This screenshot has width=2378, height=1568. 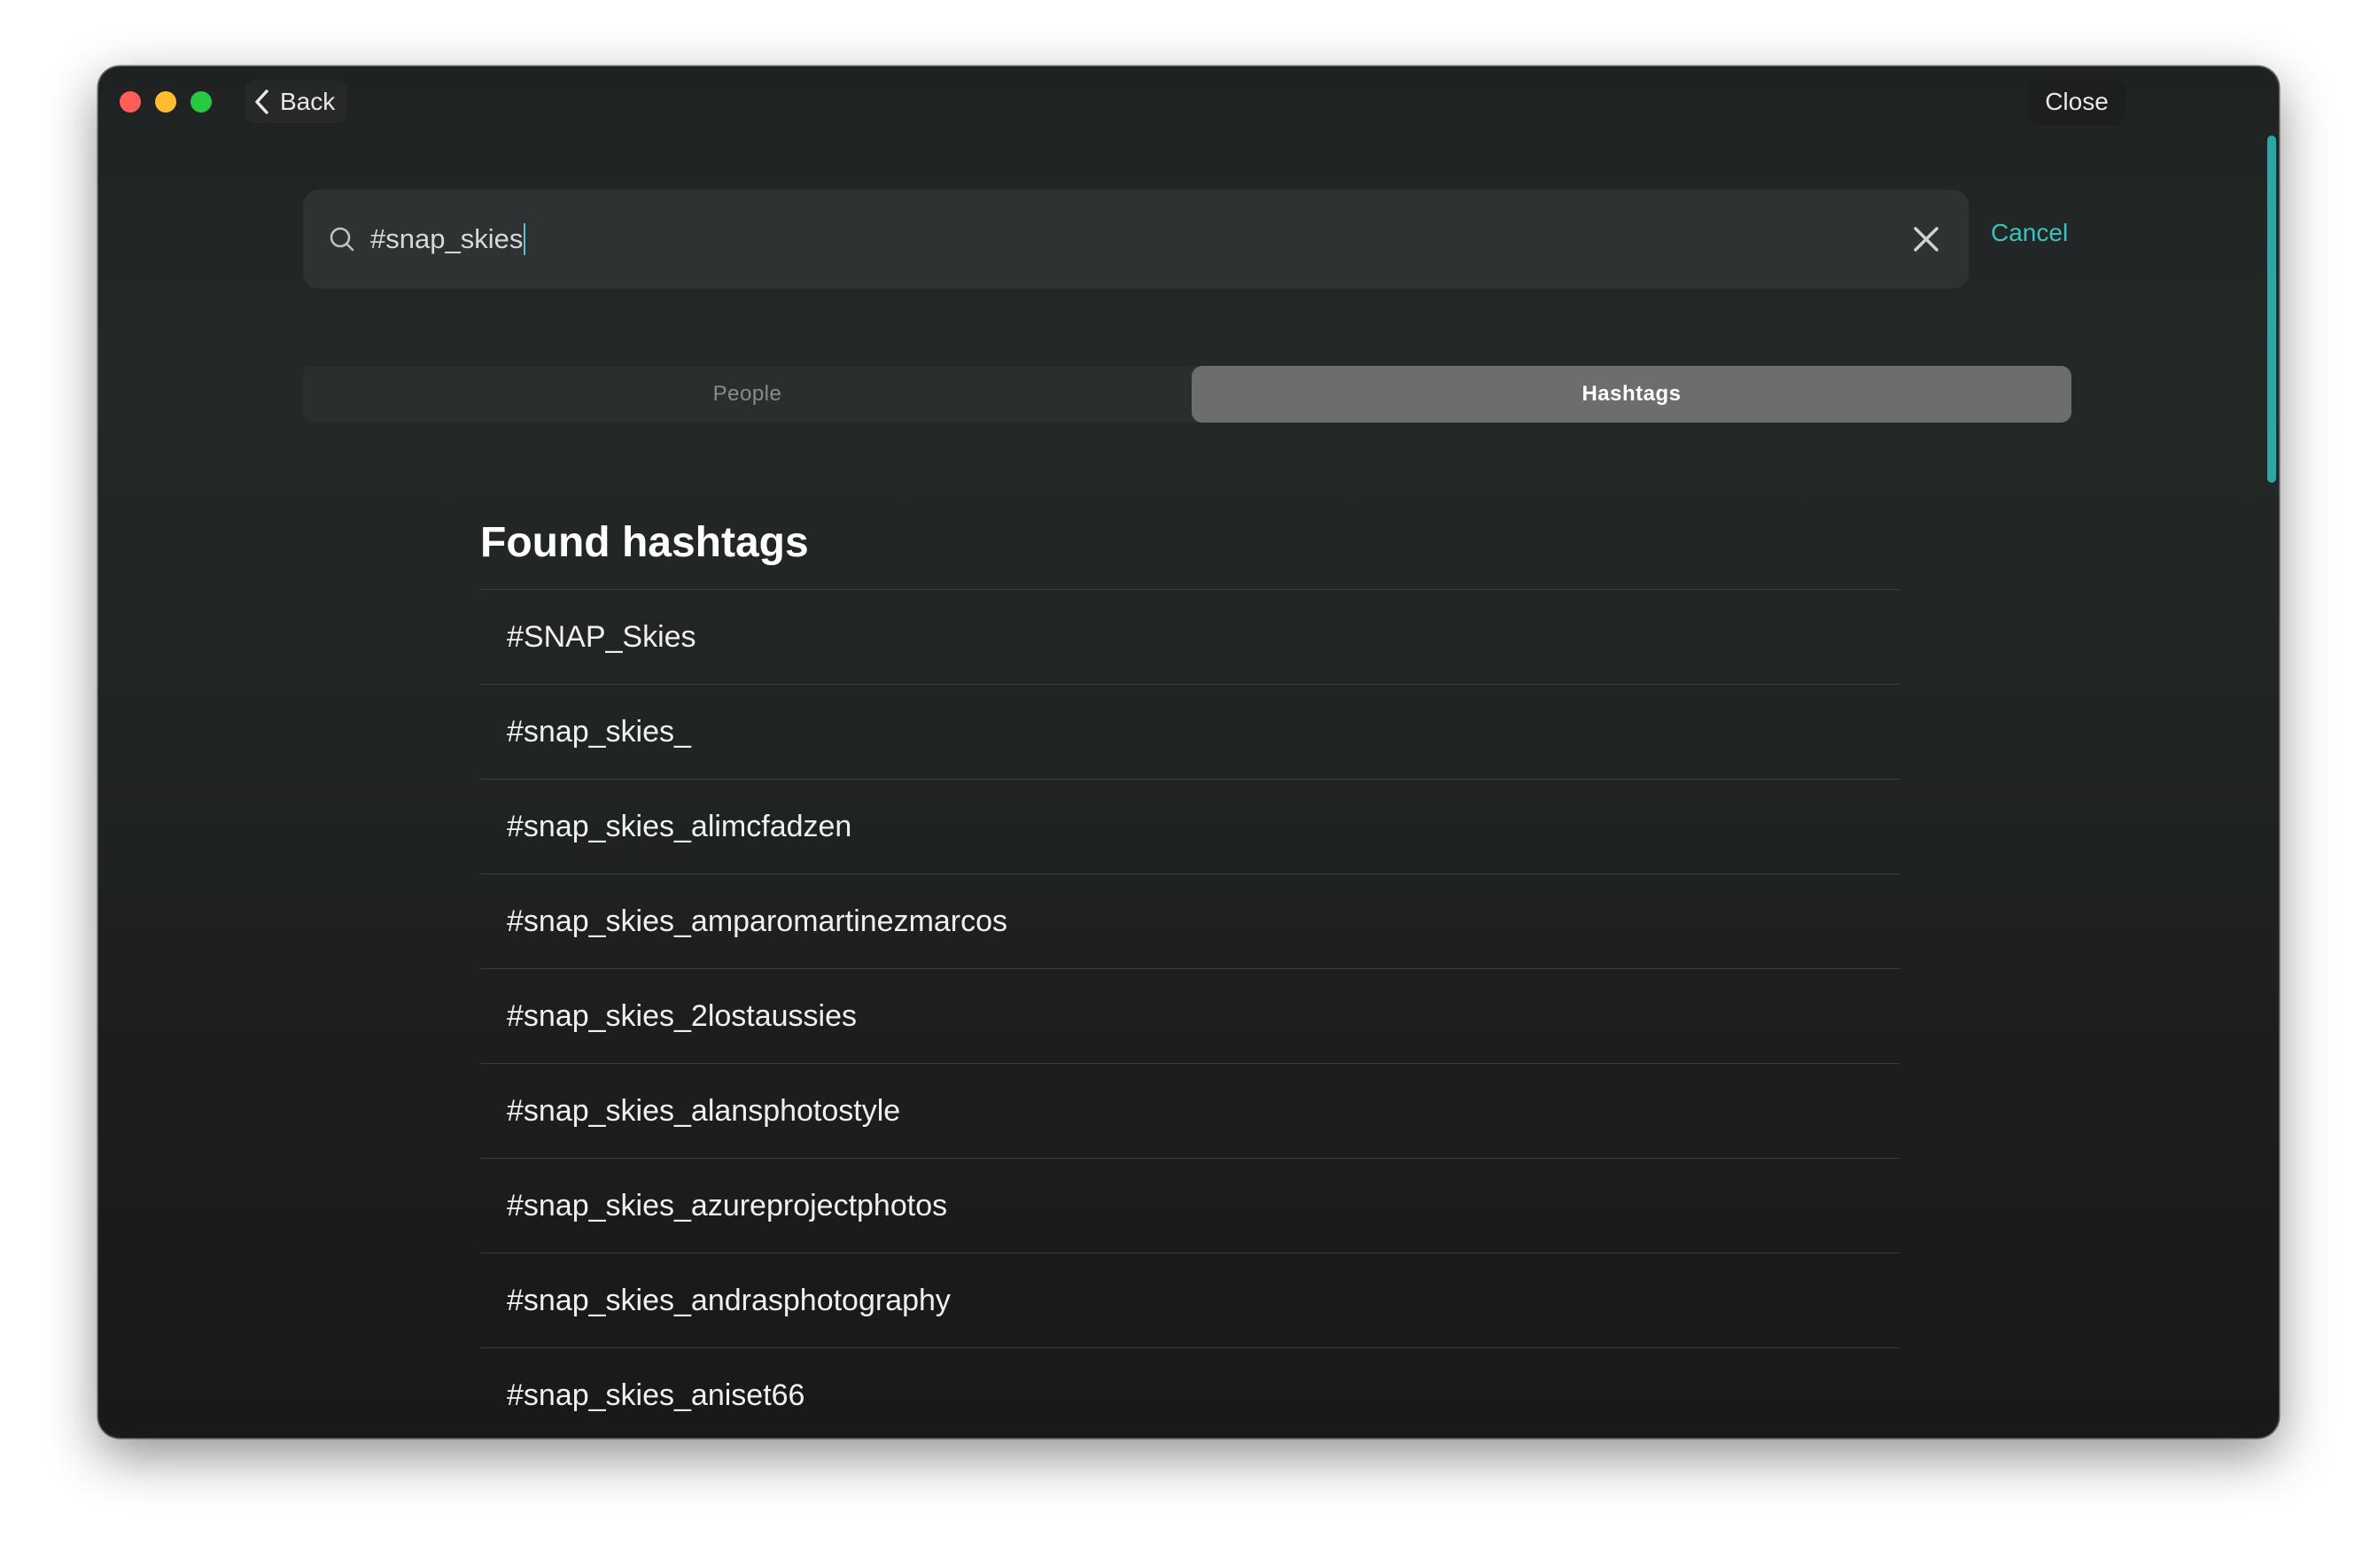 What do you see at coordinates (201, 102) in the screenshot?
I see `window-zoom-dot` at bounding box center [201, 102].